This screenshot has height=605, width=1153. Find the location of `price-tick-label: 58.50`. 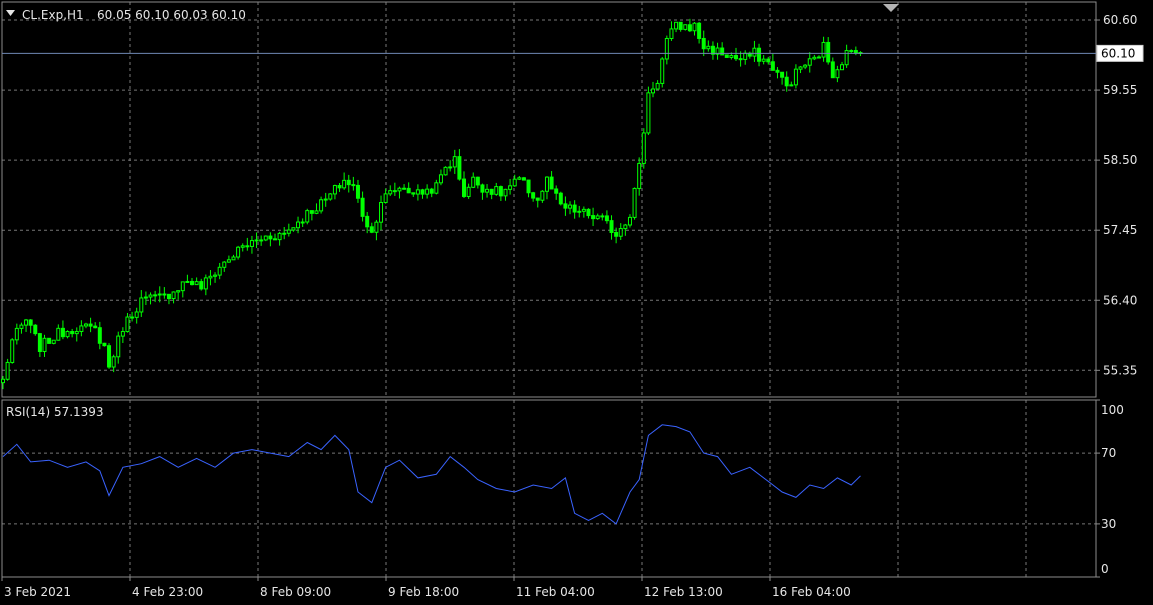

price-tick-label: 58.50 is located at coordinates (1120, 160).